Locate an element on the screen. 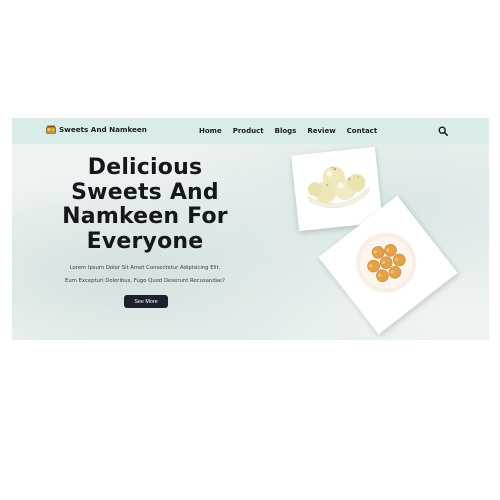 The image size is (500, 500). nav-link-home: Home is located at coordinates (210, 131).